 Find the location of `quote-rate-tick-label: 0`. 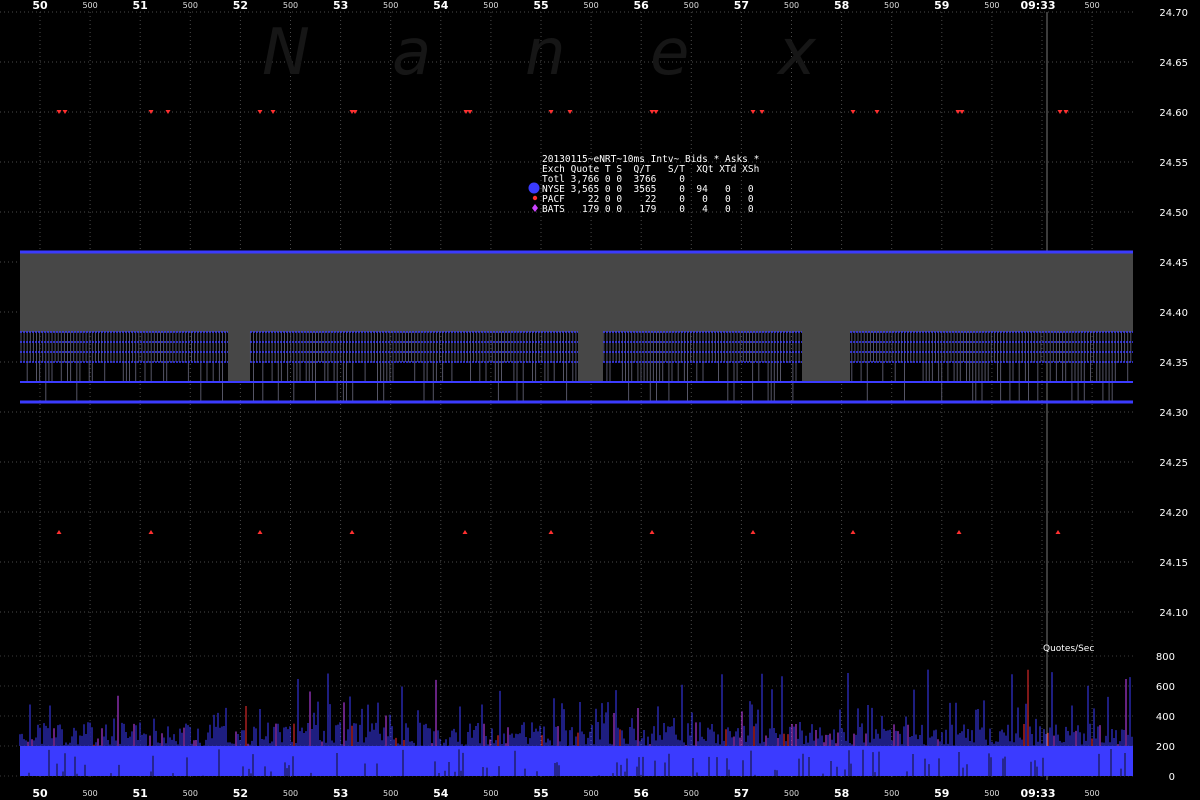

quote-rate-tick-label: 0 is located at coordinates (1172, 777).